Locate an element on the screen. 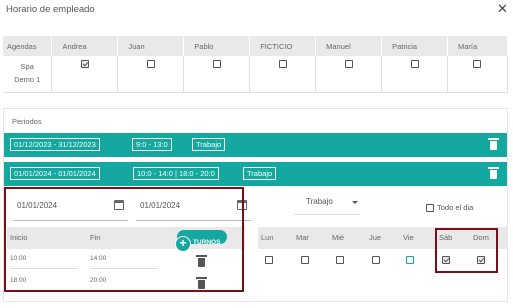  day-checkbox-tue is located at coordinates (305, 260).